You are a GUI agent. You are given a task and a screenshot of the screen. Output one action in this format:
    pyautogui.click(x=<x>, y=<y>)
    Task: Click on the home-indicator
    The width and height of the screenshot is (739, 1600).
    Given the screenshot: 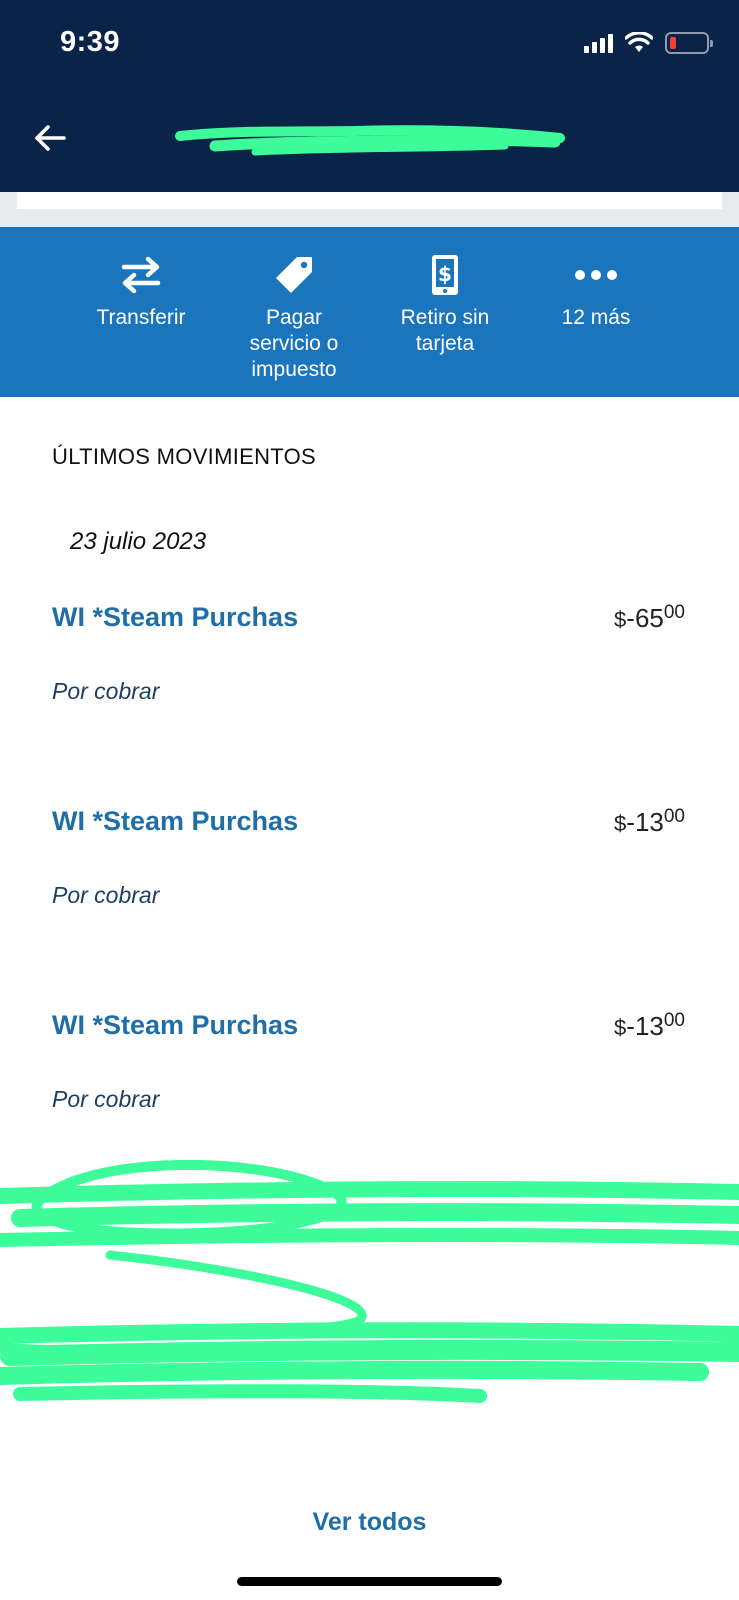 What is the action you would take?
    pyautogui.click(x=369, y=1581)
    